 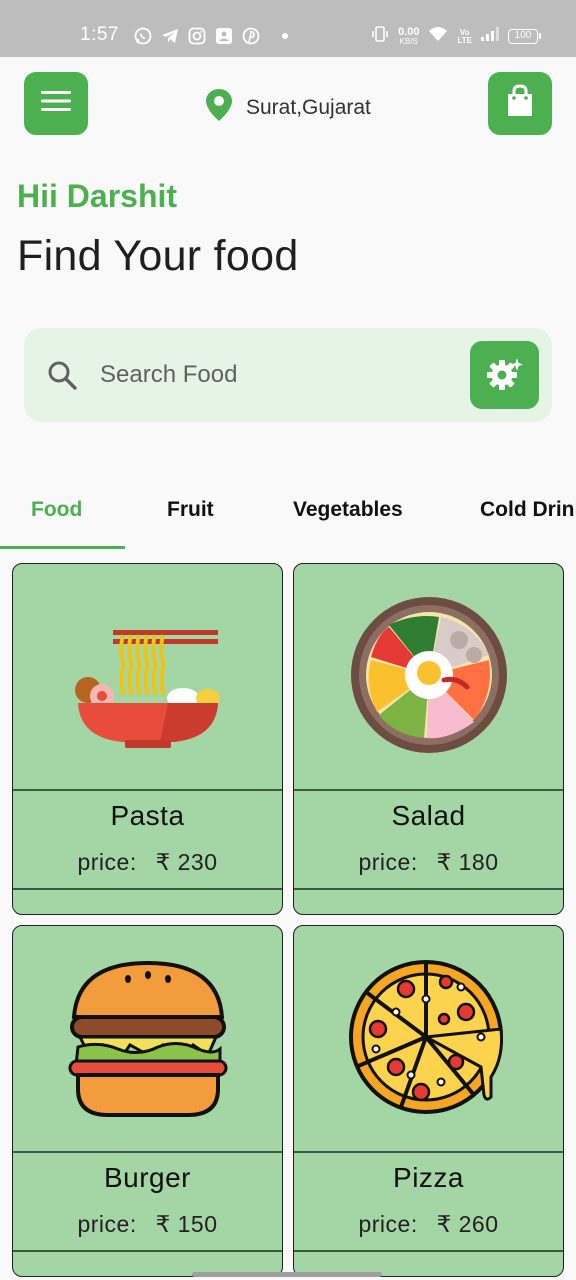 I want to click on location-selector: Surat,Gujarat, so click(x=287, y=107).